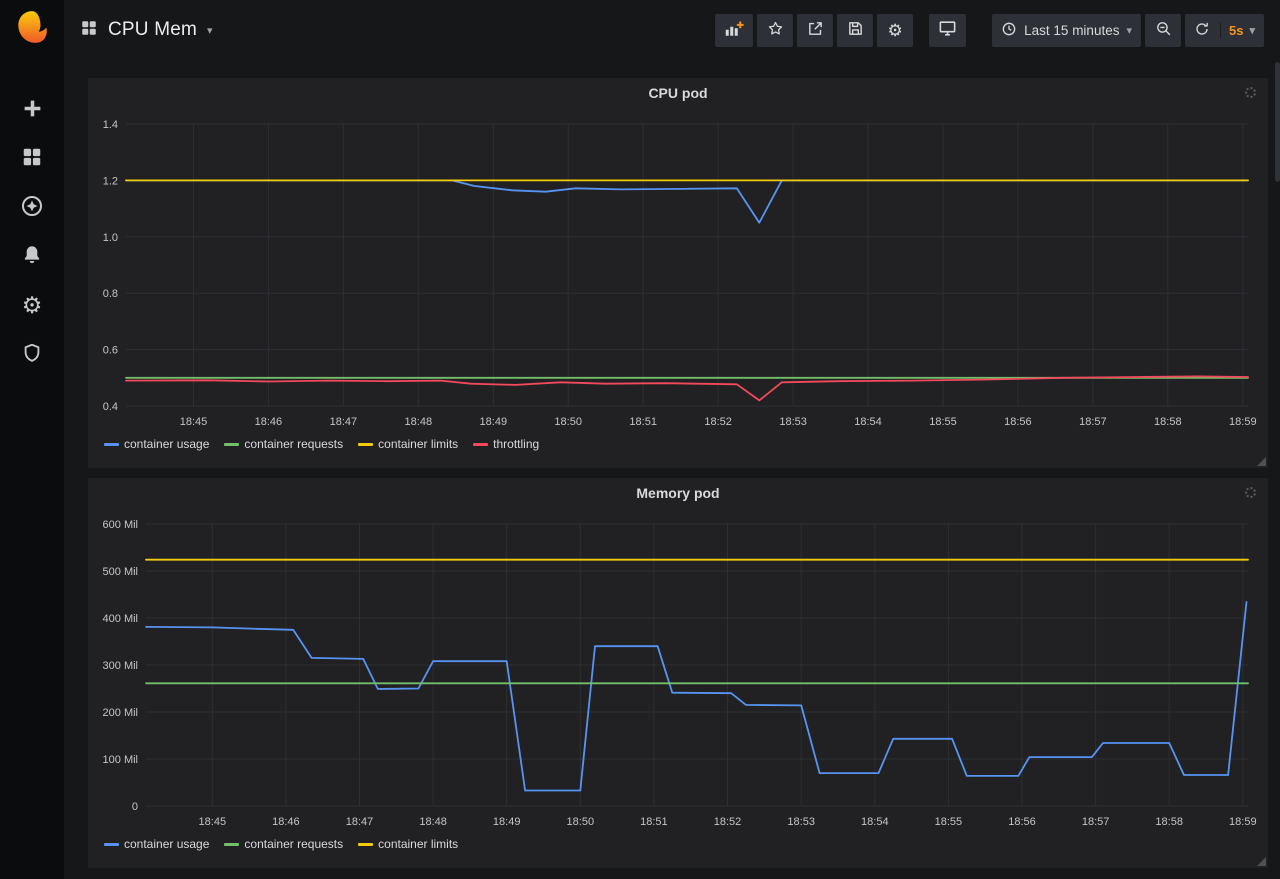 The width and height of the screenshot is (1280, 879). I want to click on search-minus-icon, so click(1163, 30).